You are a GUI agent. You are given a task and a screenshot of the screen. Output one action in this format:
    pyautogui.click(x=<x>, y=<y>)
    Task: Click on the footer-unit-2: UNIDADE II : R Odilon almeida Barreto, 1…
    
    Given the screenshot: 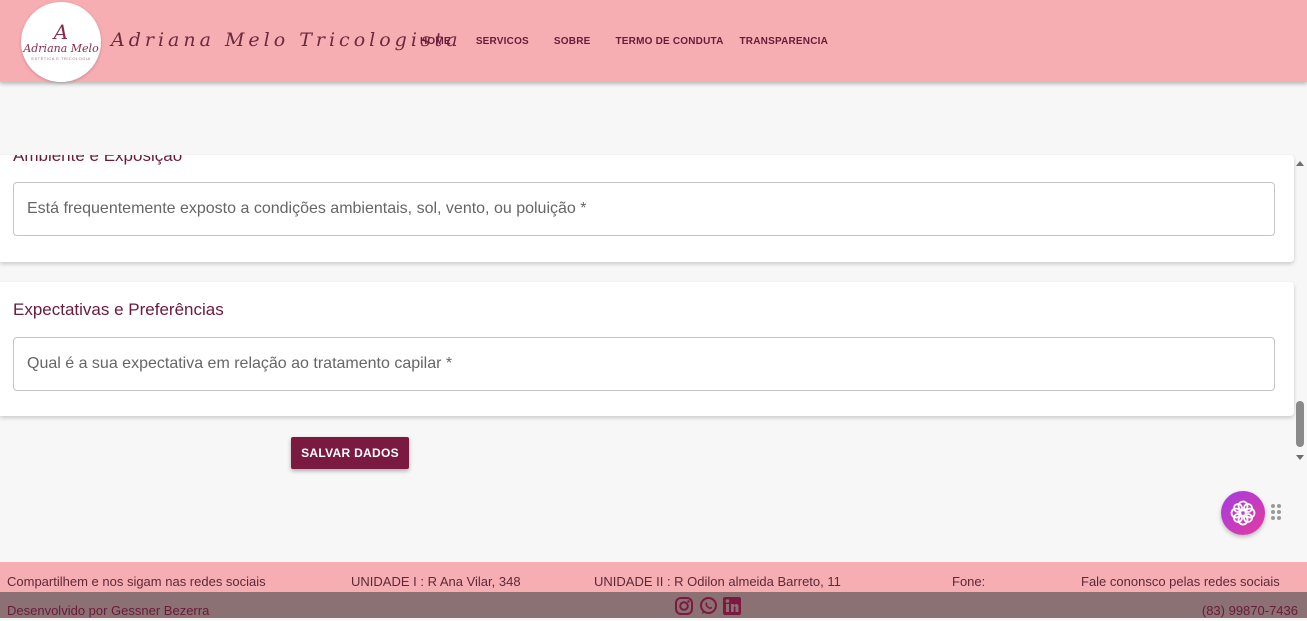 What is the action you would take?
    pyautogui.click(x=717, y=581)
    